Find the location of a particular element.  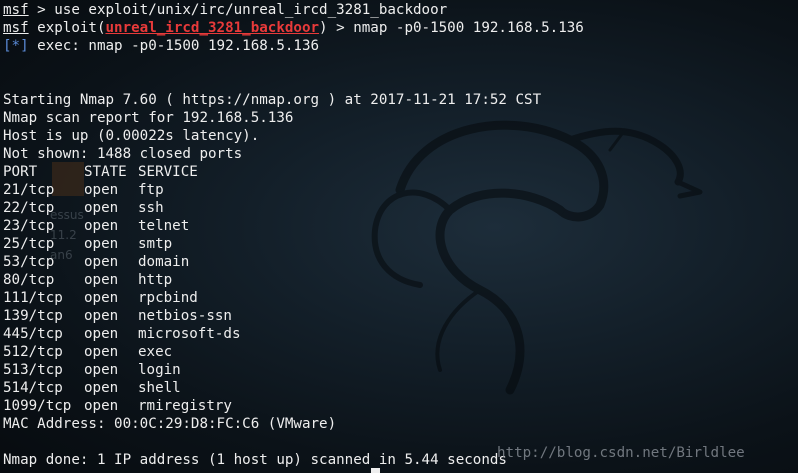

port-service: http is located at coordinates (155, 280).